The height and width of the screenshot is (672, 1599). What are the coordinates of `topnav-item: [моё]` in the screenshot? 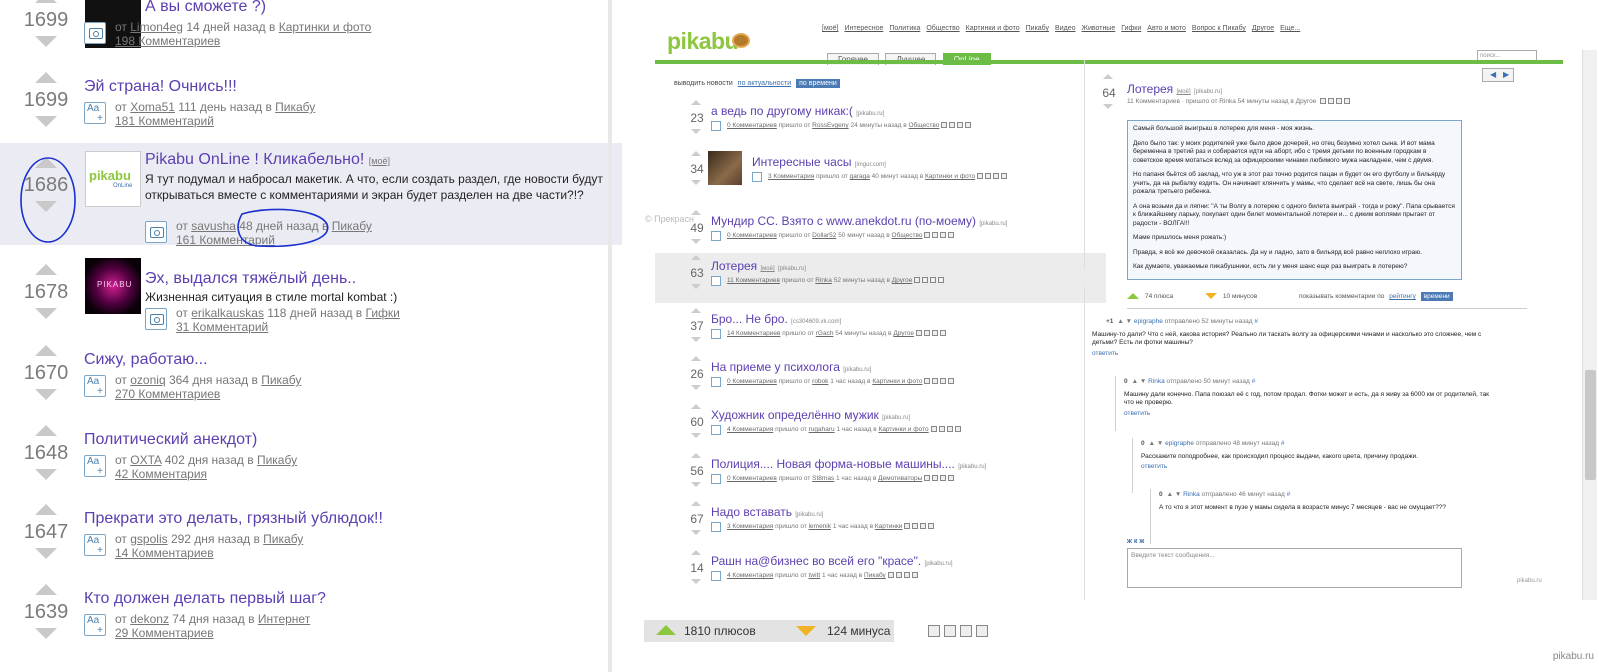 It's located at (830, 28).